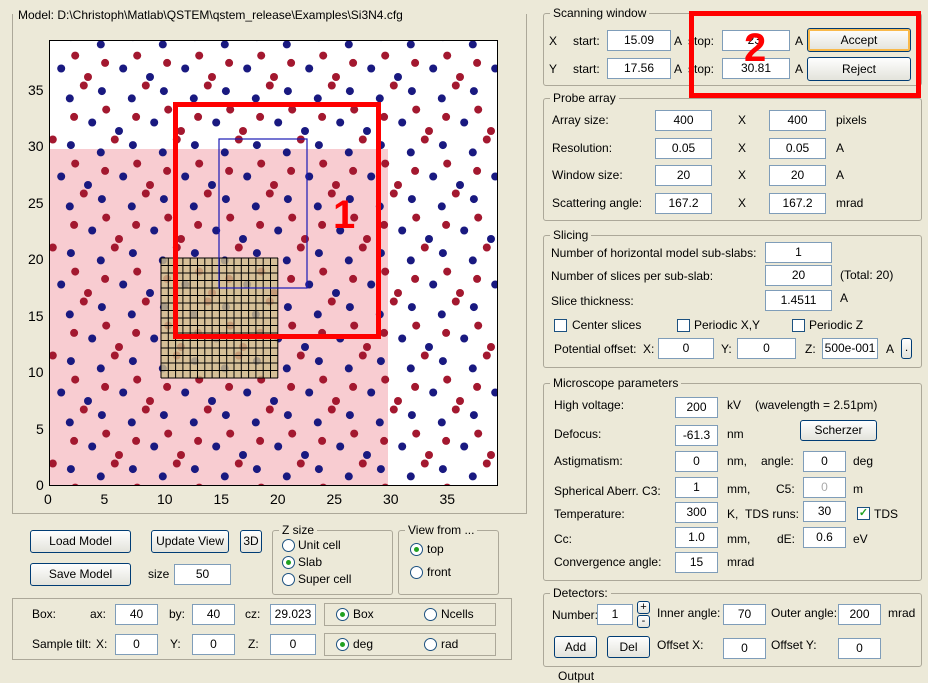  What do you see at coordinates (416, 549) in the screenshot?
I see `view-top-radio` at bounding box center [416, 549].